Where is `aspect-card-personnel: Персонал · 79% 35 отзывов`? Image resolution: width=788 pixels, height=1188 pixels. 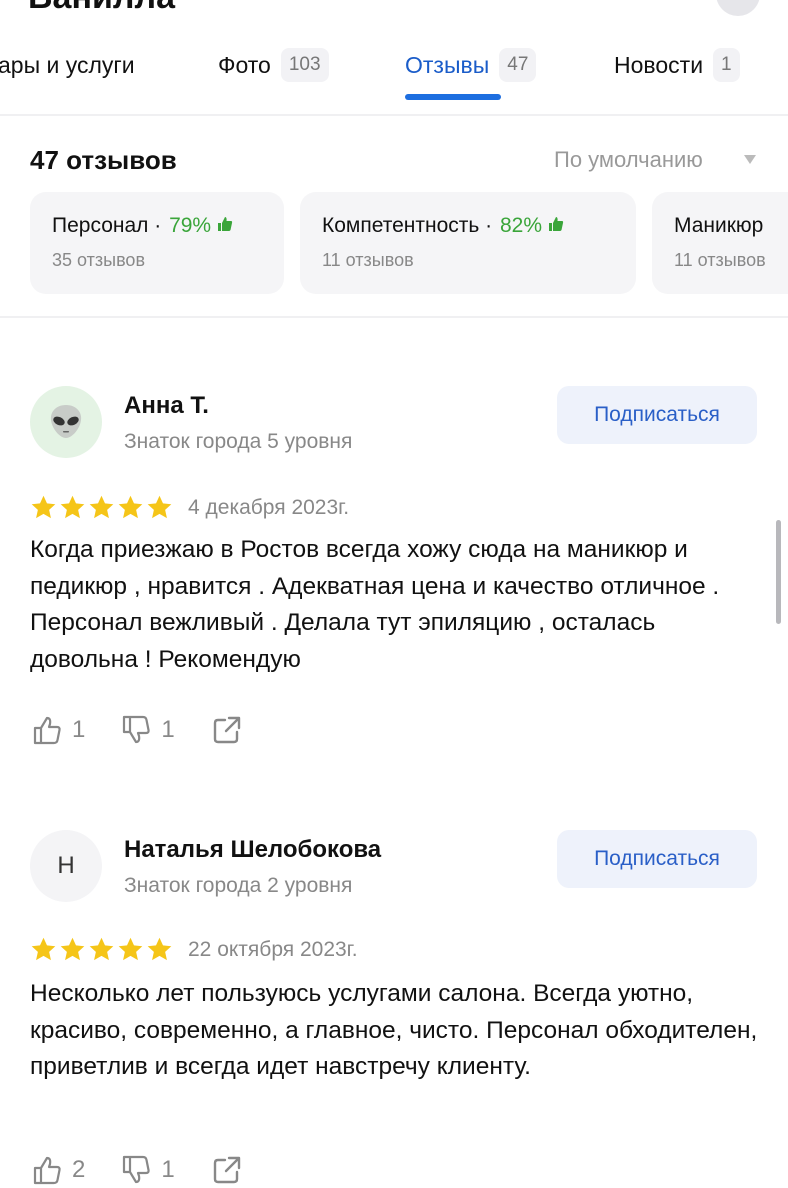
aspect-card-personnel: Персонал · 79% 35 отзывов is located at coordinates (157, 243).